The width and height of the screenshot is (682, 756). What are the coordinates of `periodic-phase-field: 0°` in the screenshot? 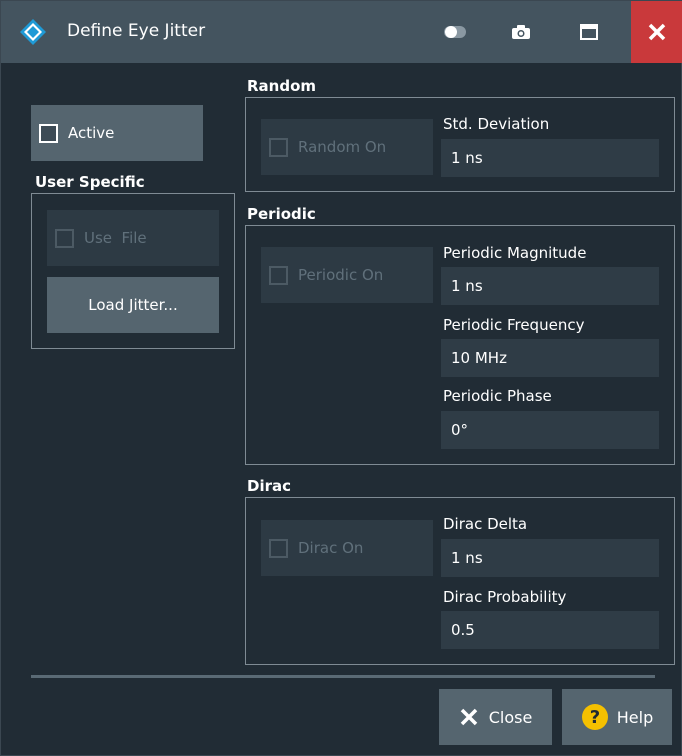 It's located at (550, 430).